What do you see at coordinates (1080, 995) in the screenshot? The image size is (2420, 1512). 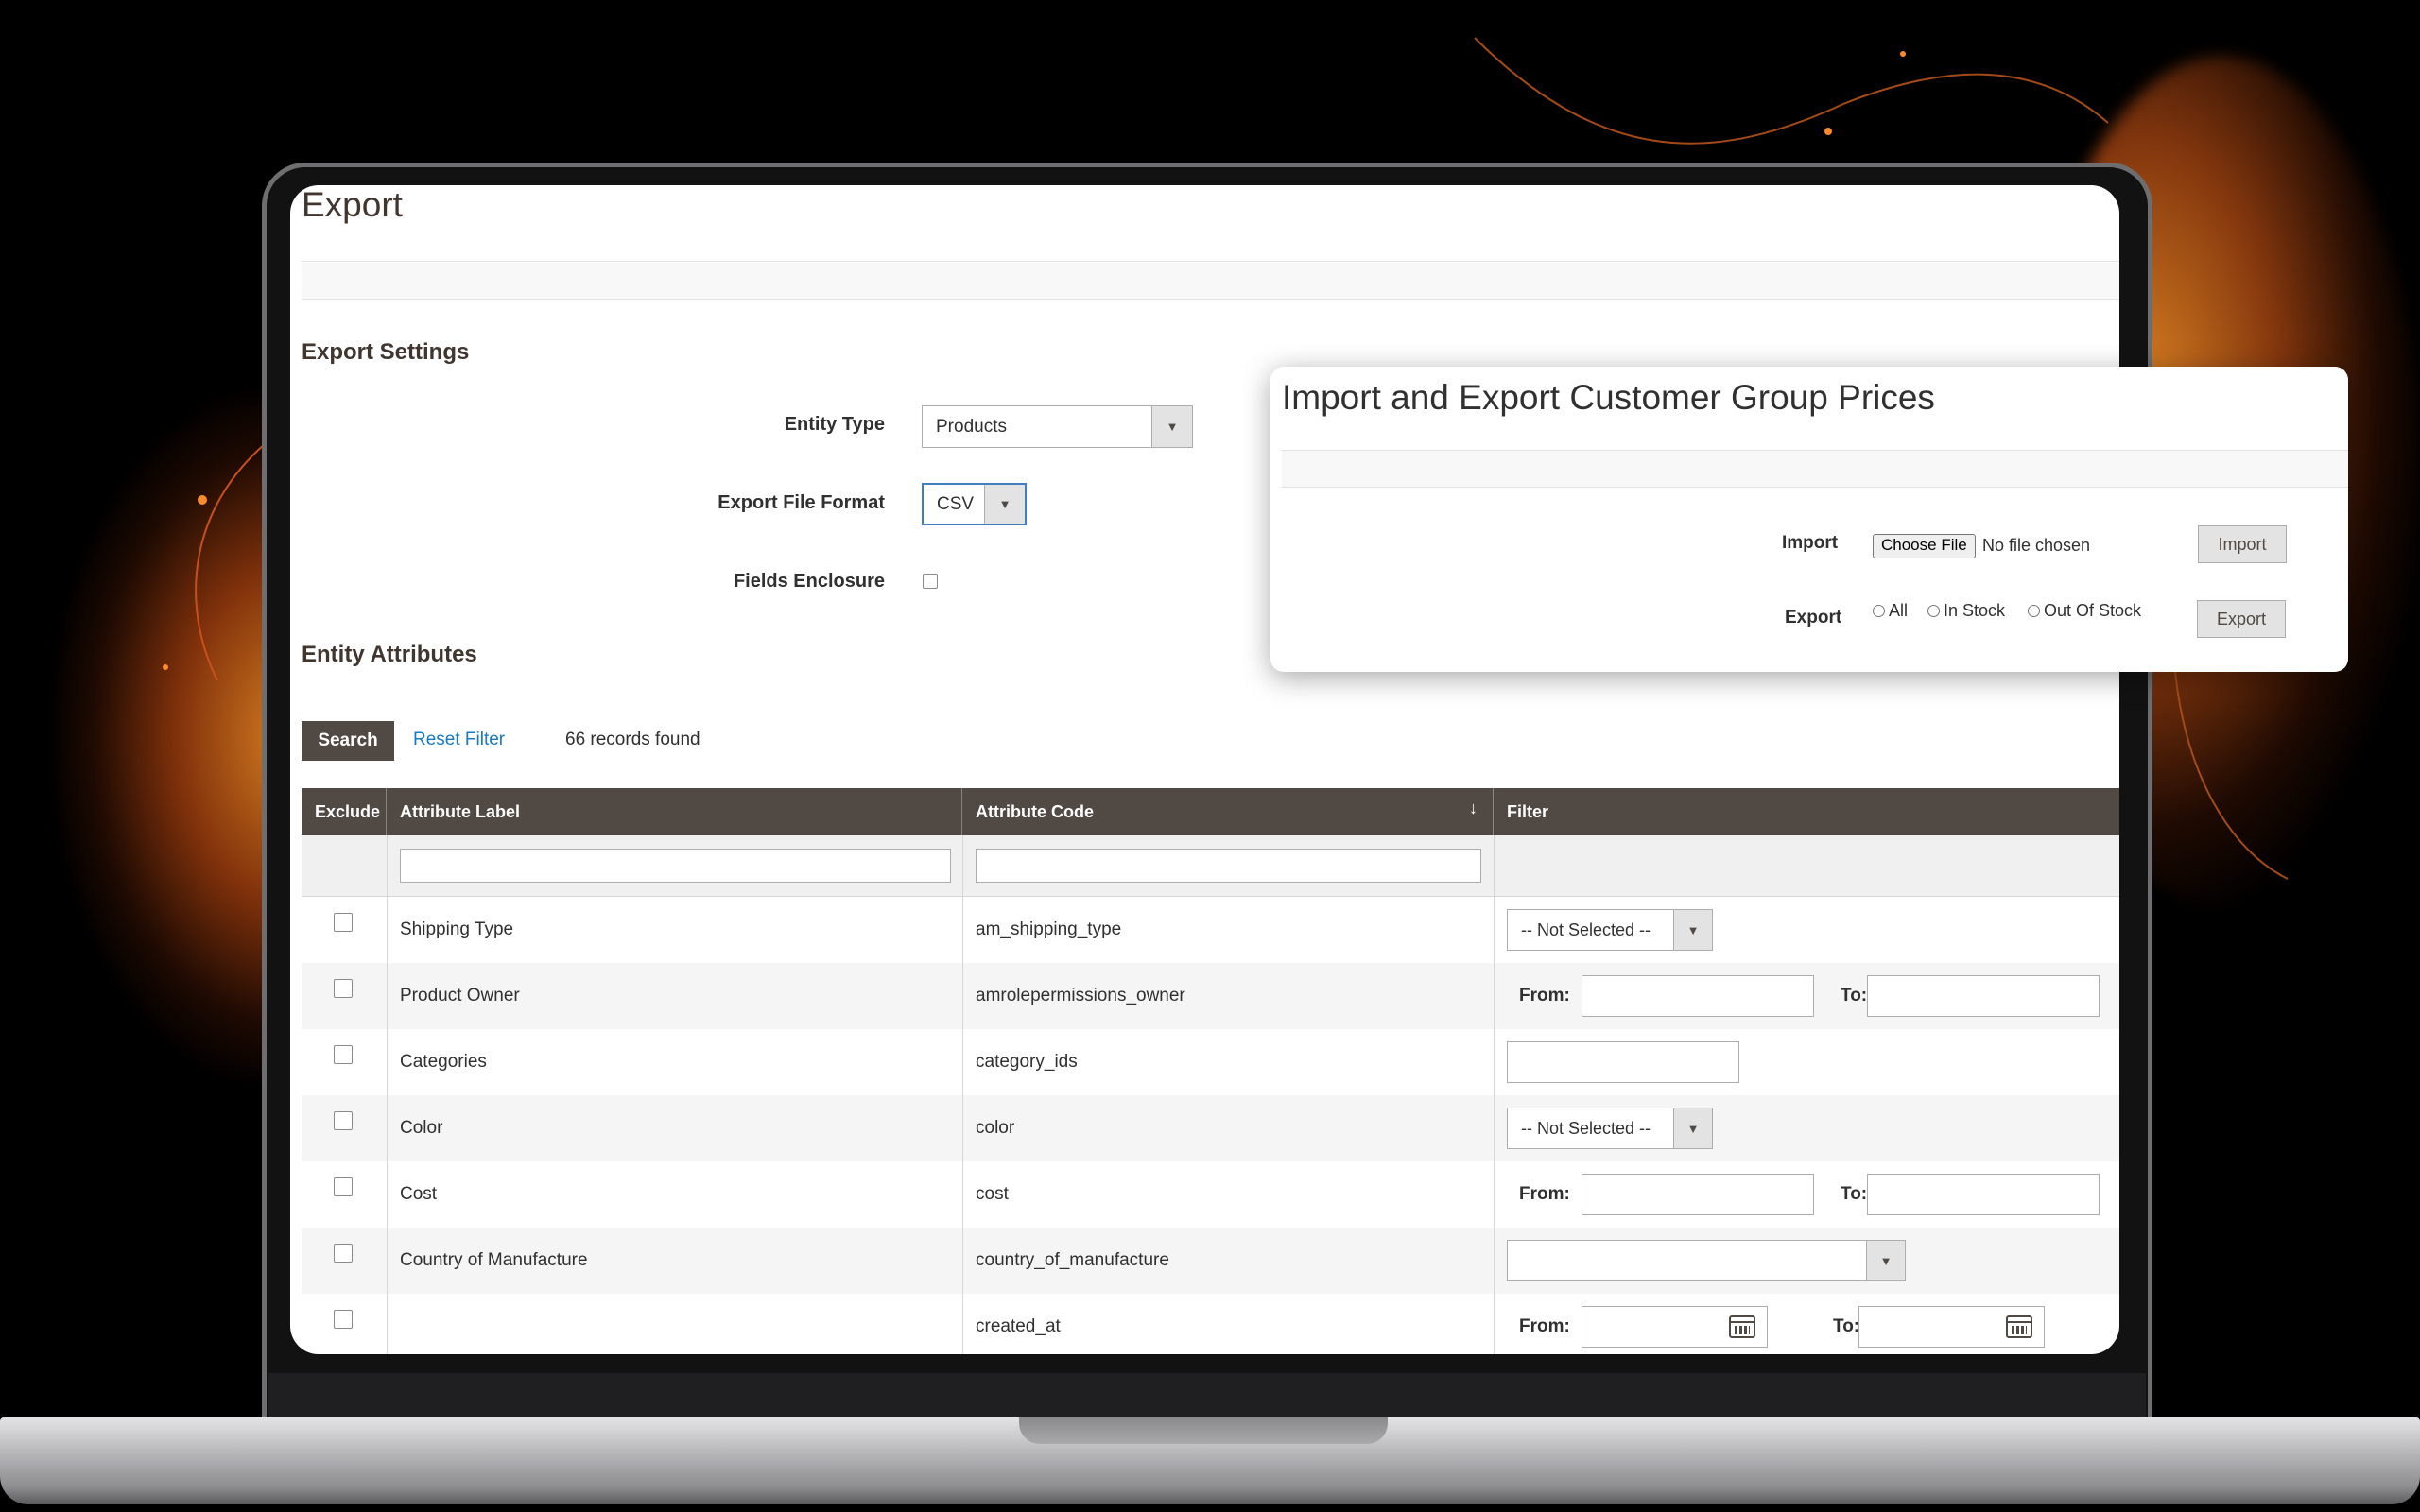 I see `attribute-code-cell: amrolepermissions_owner` at bounding box center [1080, 995].